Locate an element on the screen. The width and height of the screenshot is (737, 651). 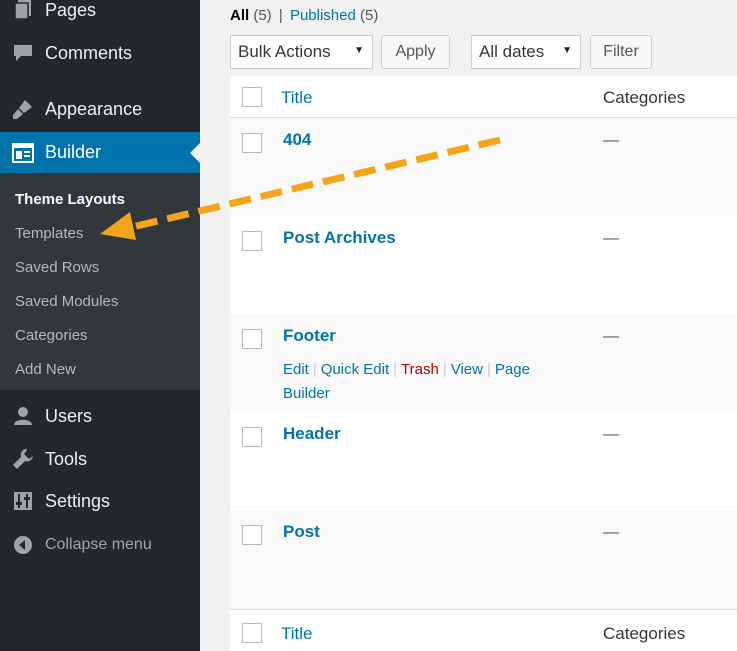
menu-label: Pages is located at coordinates (71, 10).